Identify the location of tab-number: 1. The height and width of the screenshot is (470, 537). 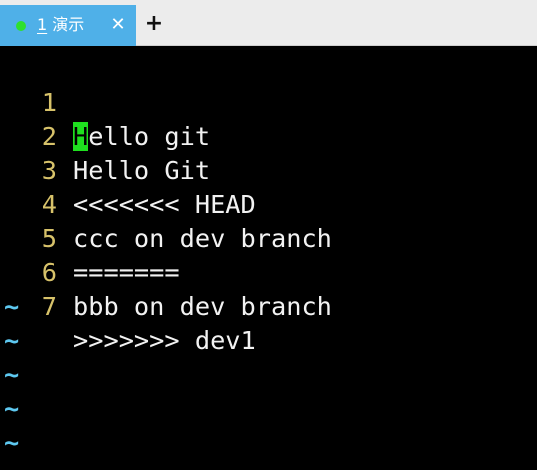
(42, 24).